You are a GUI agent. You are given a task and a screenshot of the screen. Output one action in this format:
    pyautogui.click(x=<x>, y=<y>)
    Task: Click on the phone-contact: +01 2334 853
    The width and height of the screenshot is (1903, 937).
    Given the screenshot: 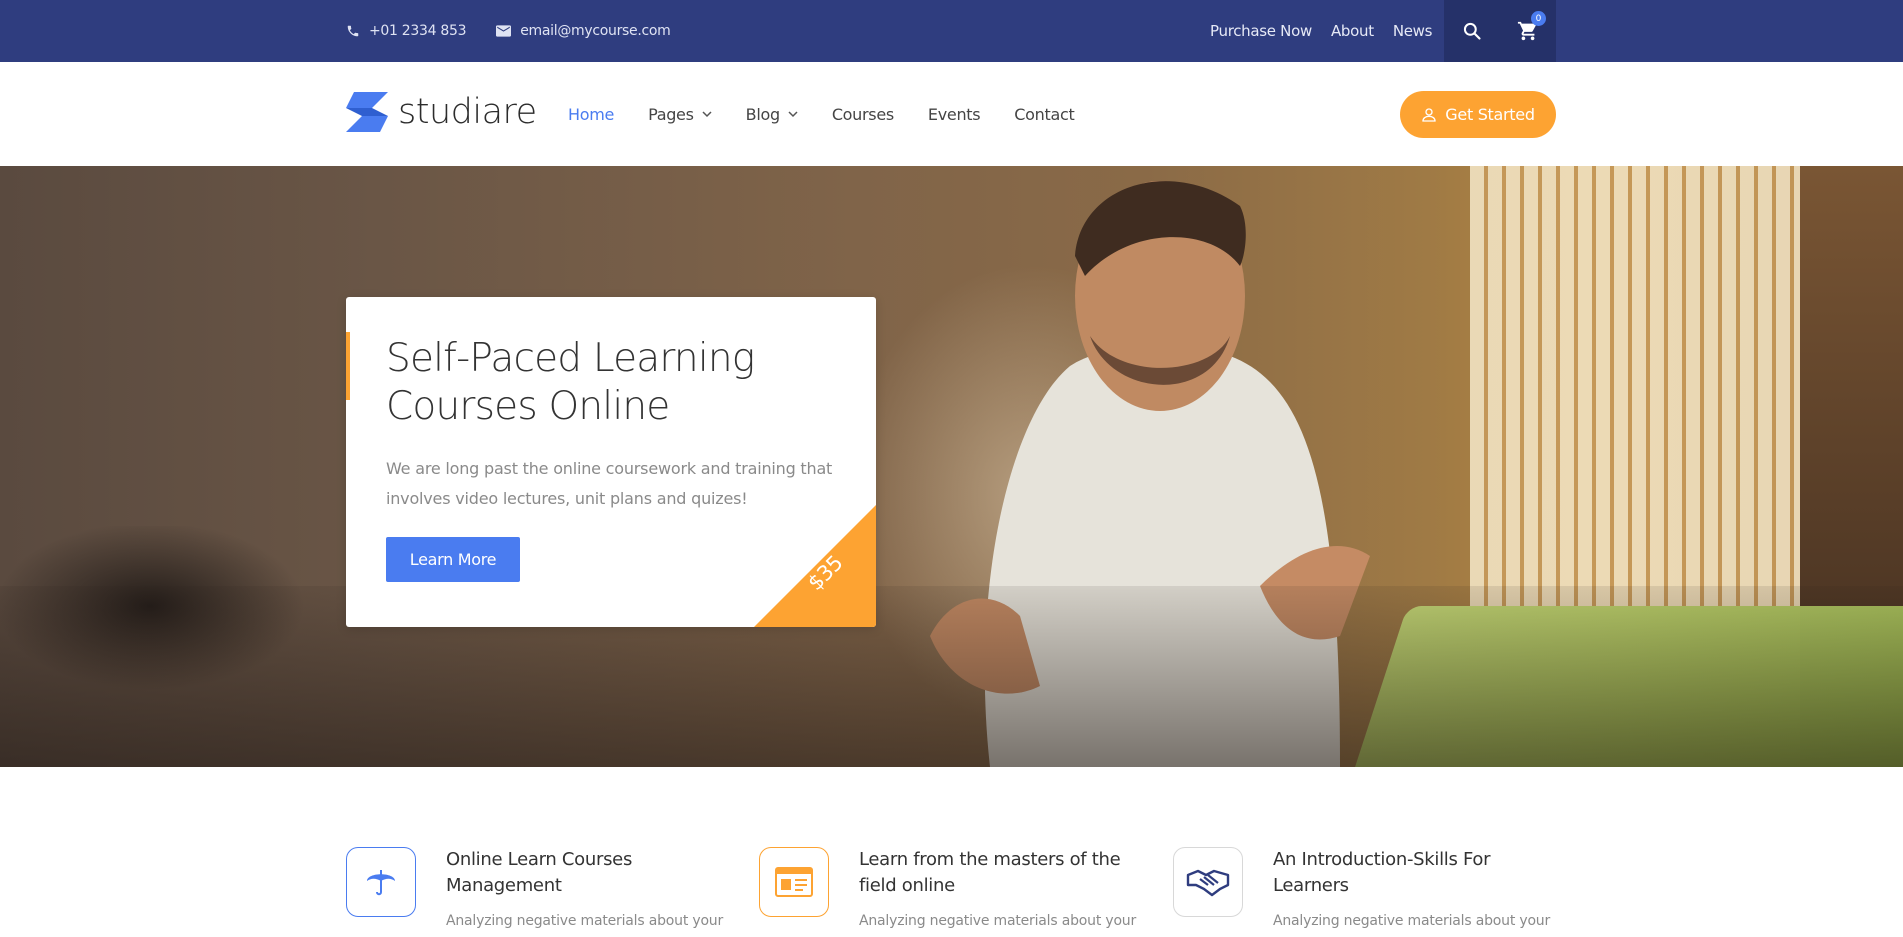 What is the action you would take?
    pyautogui.click(x=406, y=31)
    